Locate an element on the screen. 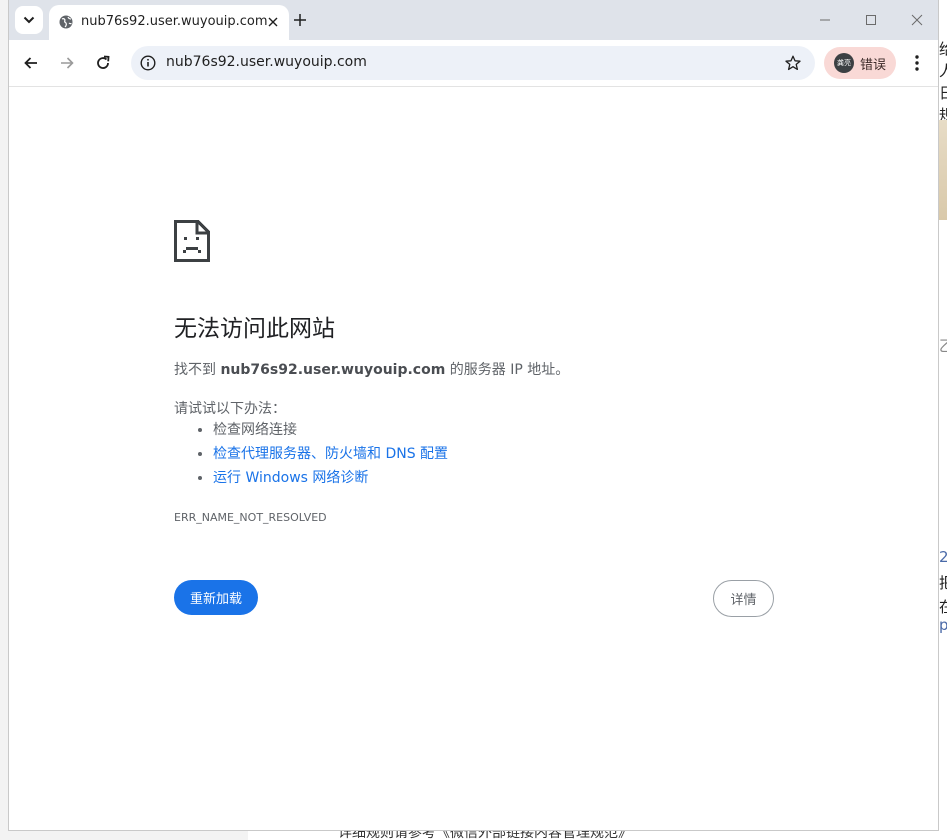 This screenshot has height=840, width=947. background-image is located at coordinates (943, 170).